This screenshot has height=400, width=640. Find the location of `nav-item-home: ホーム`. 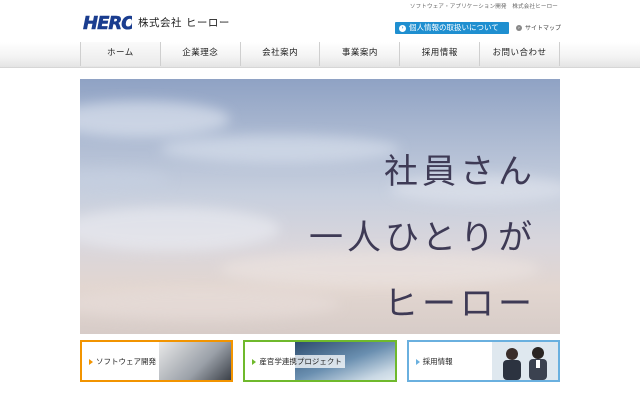

nav-item-home: ホーム is located at coordinates (120, 54).